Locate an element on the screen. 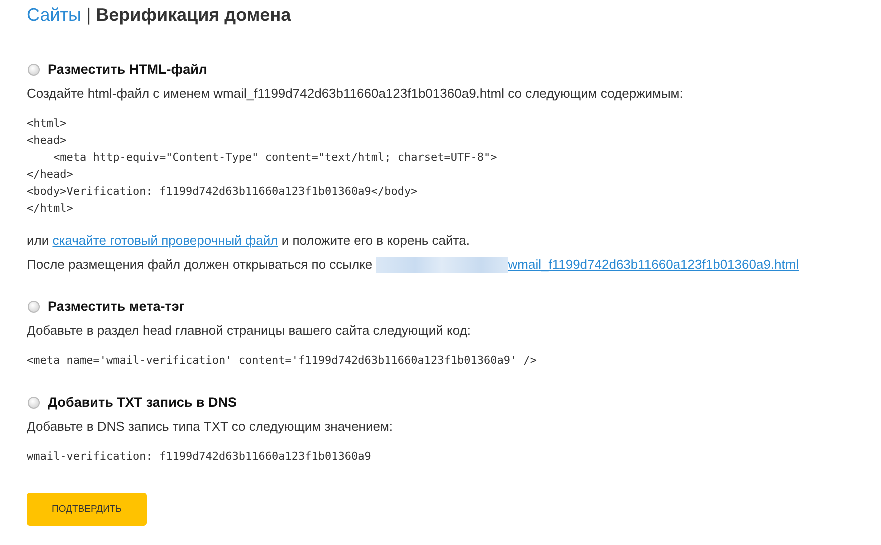 The image size is (881, 545). download-note: или скачайте готовый проверочный файл и положите его в корень сайта. is located at coordinates (248, 241).